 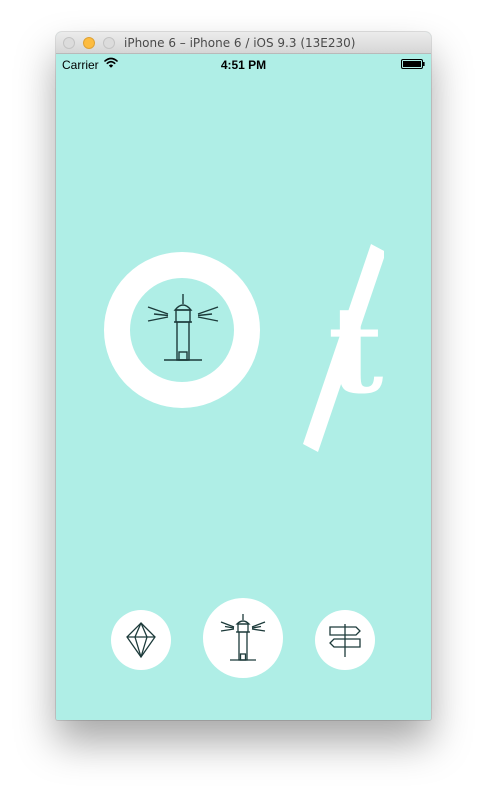 I want to click on status-time: 4:51 PM, so click(x=243, y=65).